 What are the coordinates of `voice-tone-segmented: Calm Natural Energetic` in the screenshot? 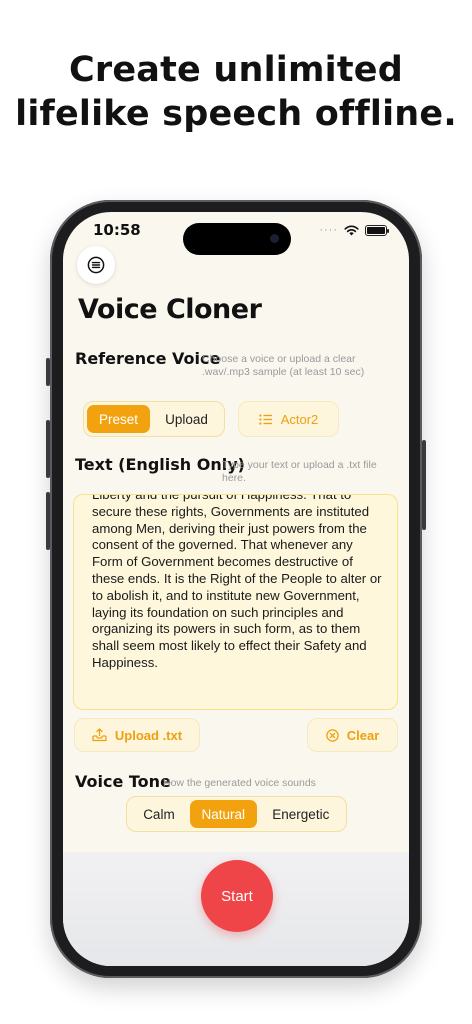 It's located at (236, 814).